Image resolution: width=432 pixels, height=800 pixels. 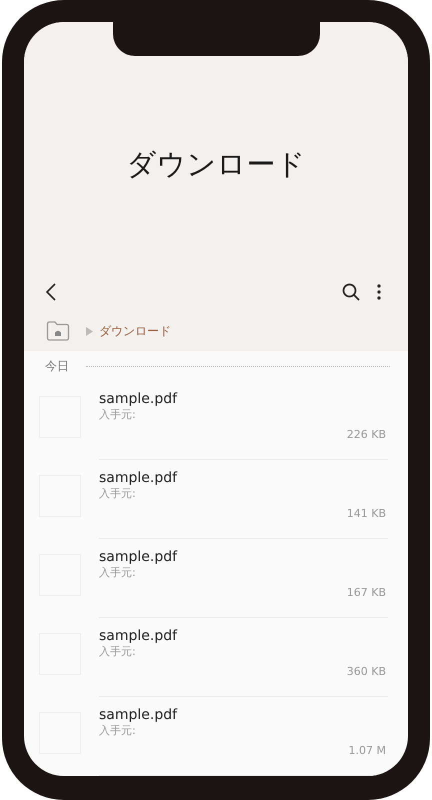 I want to click on more-icon, so click(x=379, y=292).